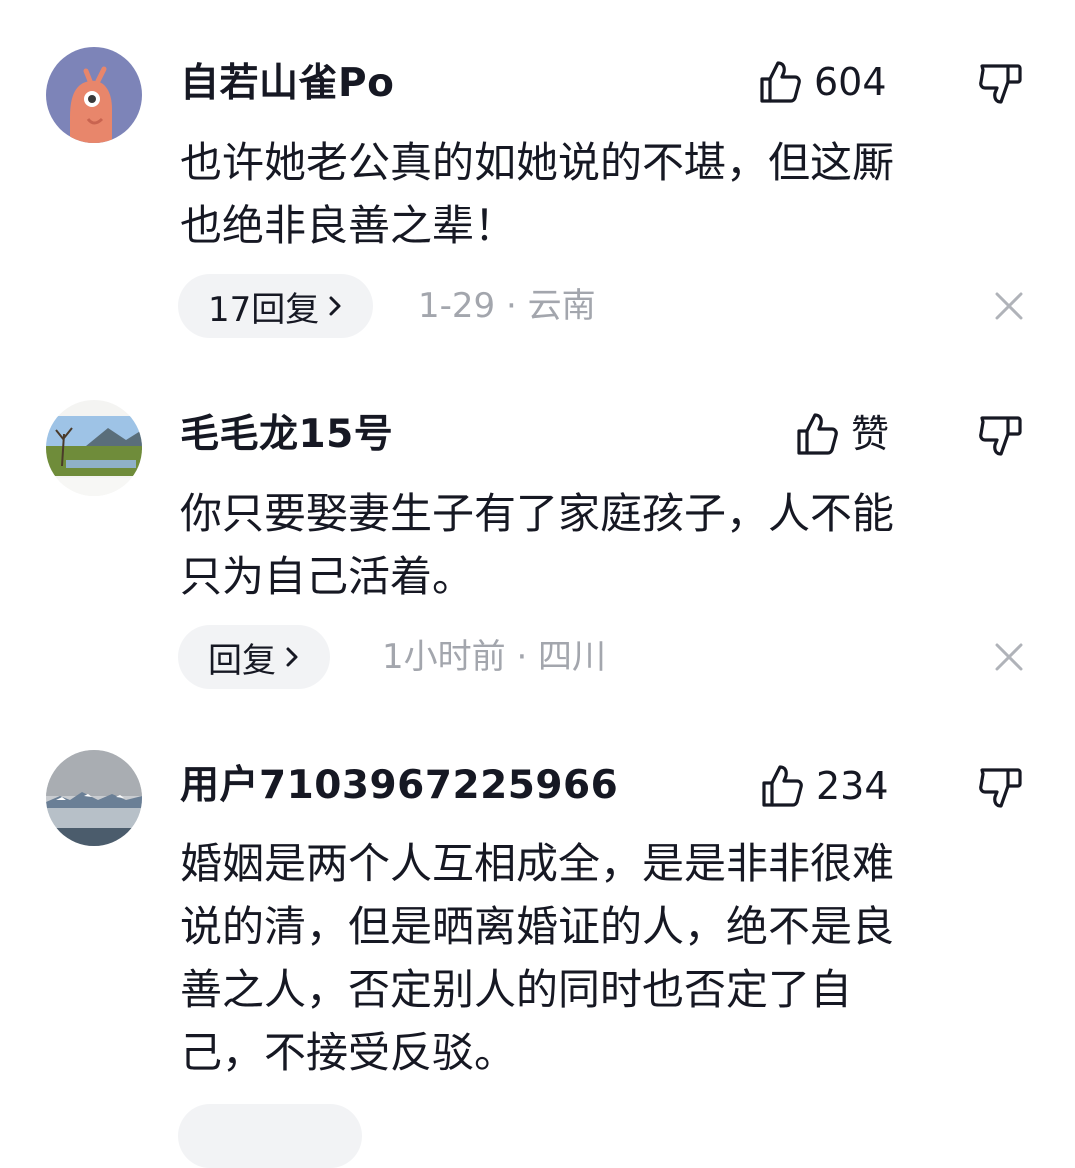 This screenshot has height=1168, width=1075. Describe the element at coordinates (537, 926) in the screenshot. I see `comment-text-line: 说的清，但是晒离婚证的人，绝不是良` at that location.